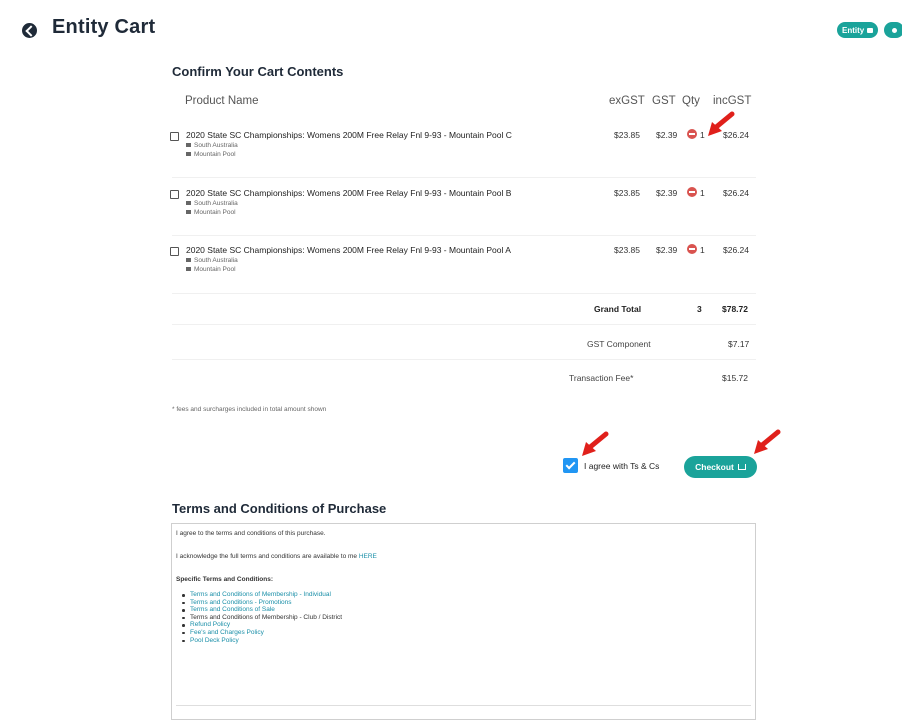  Describe the element at coordinates (621, 466) in the screenshot. I see `agree-terms-label: I agree with Ts & Cs` at that location.